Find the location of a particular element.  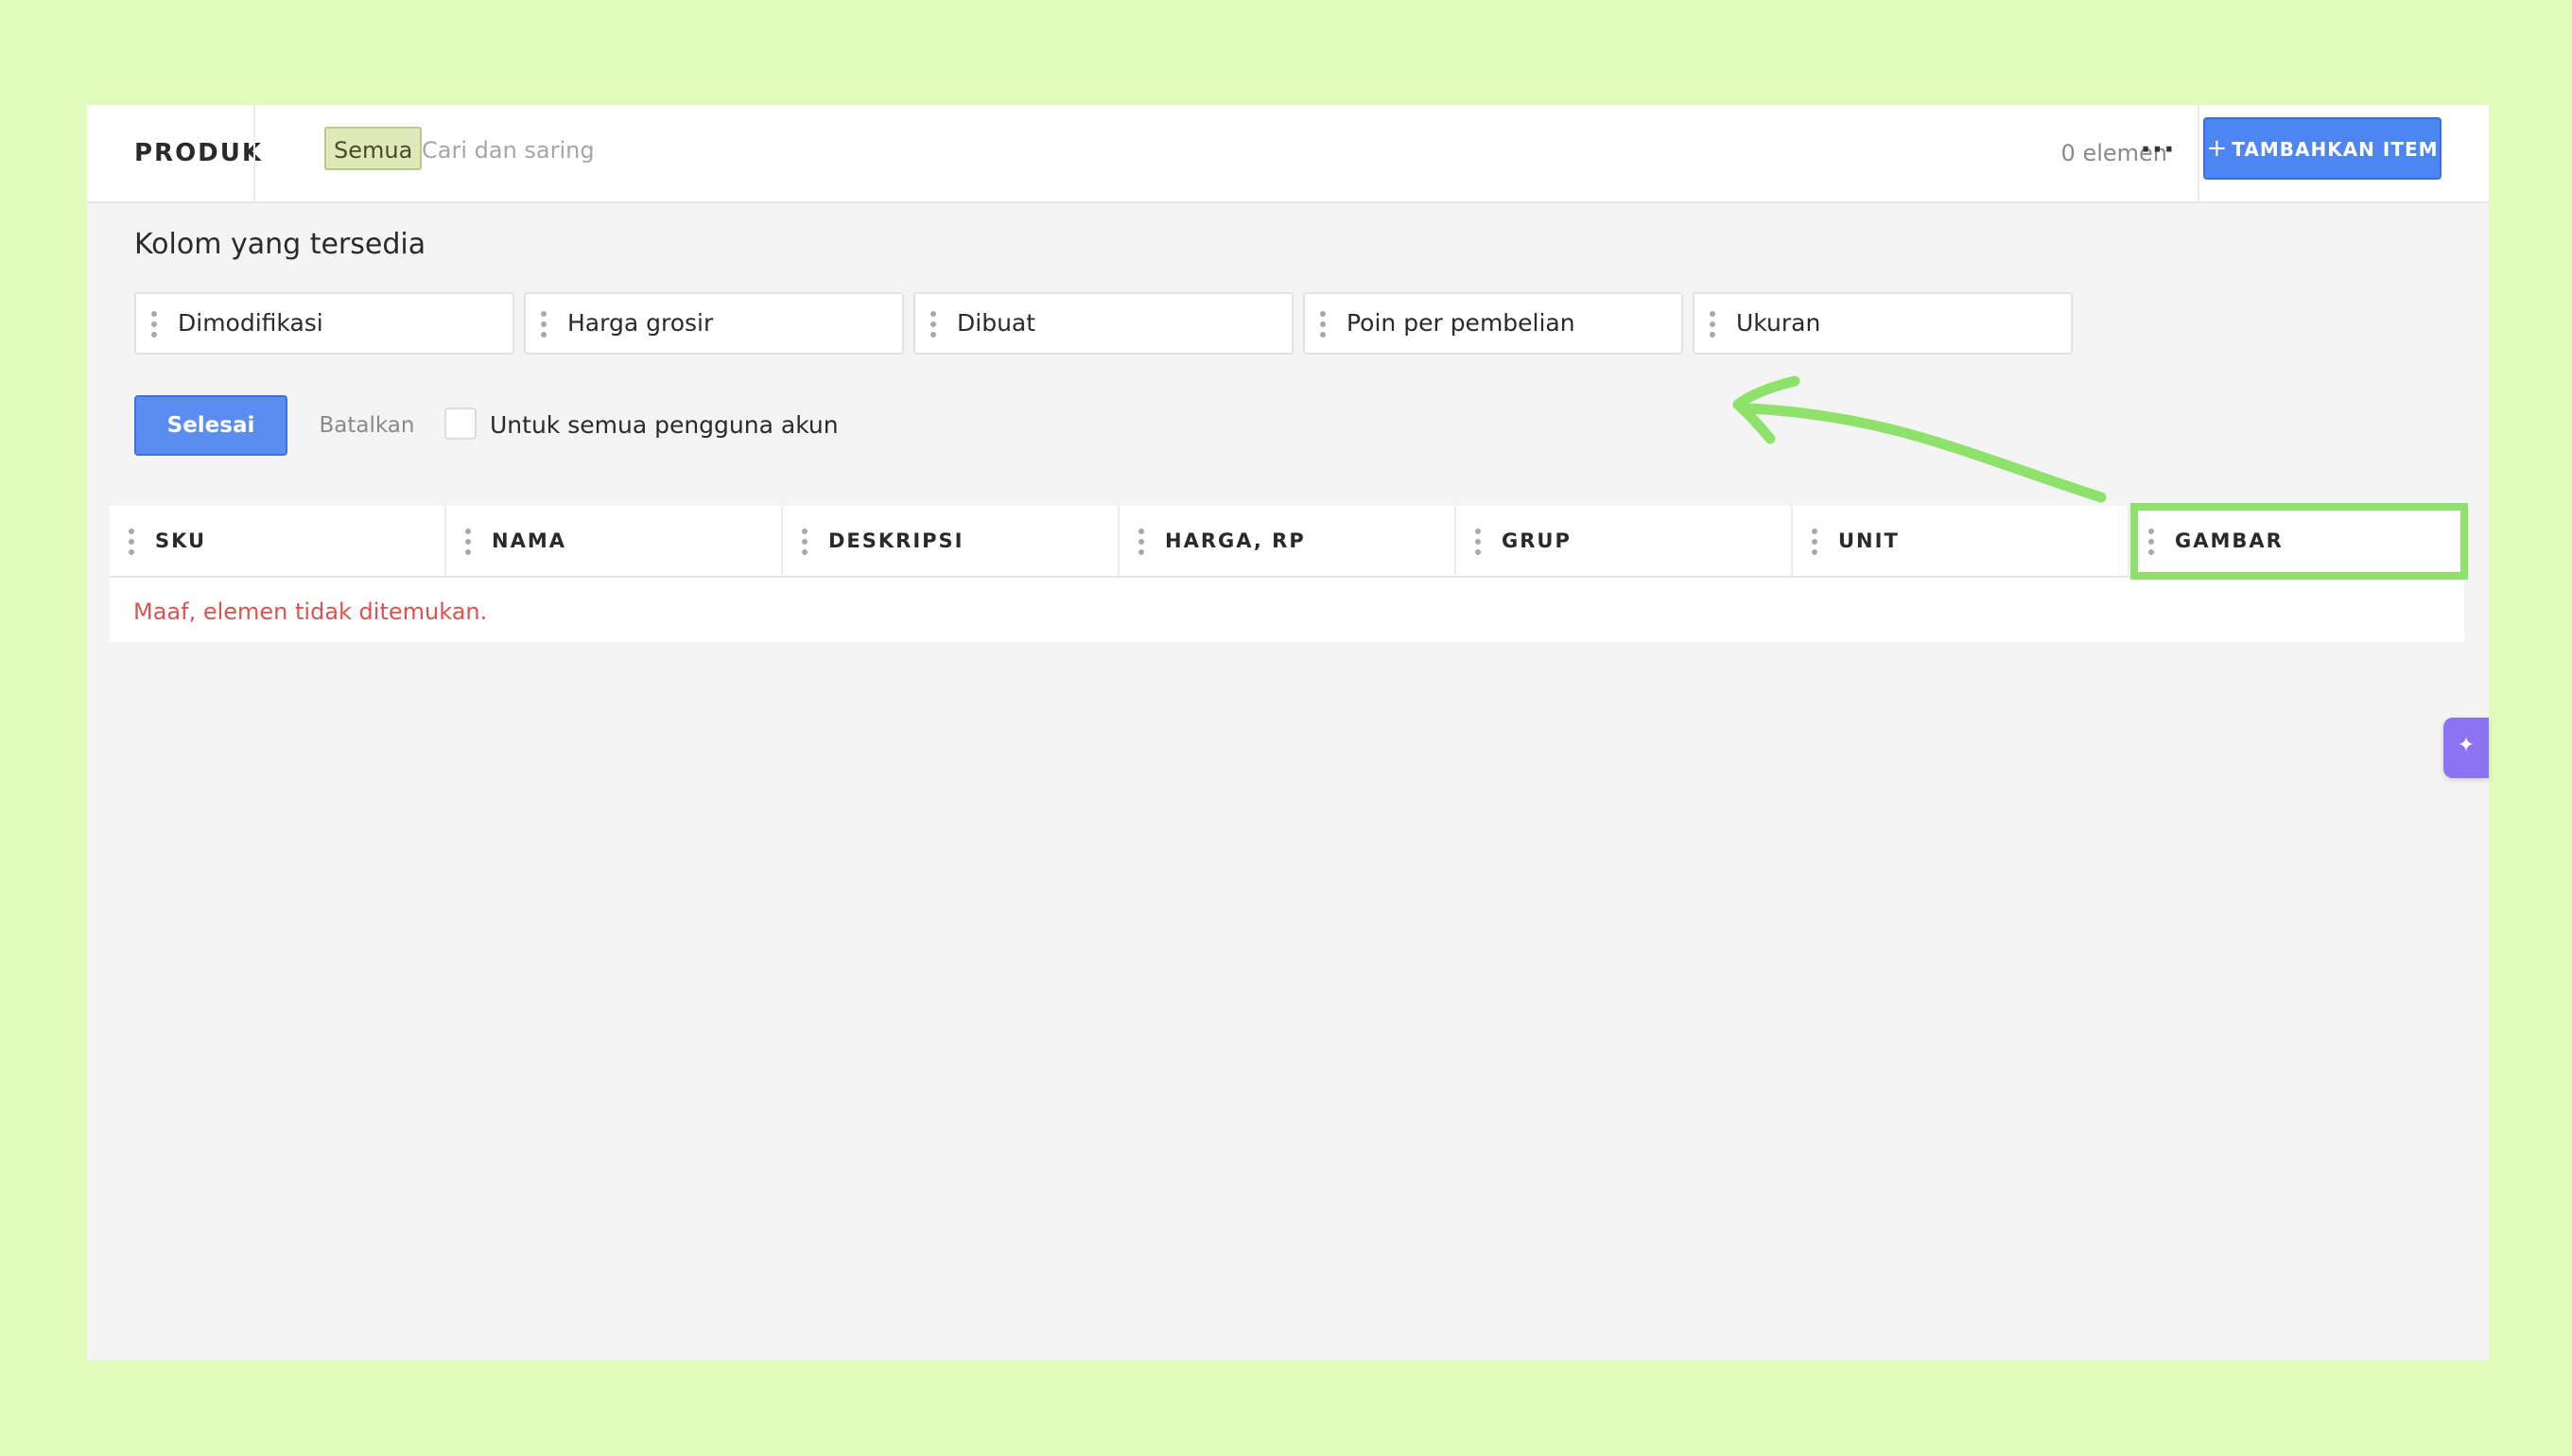

cancel-button: Batalkan is located at coordinates (367, 425).